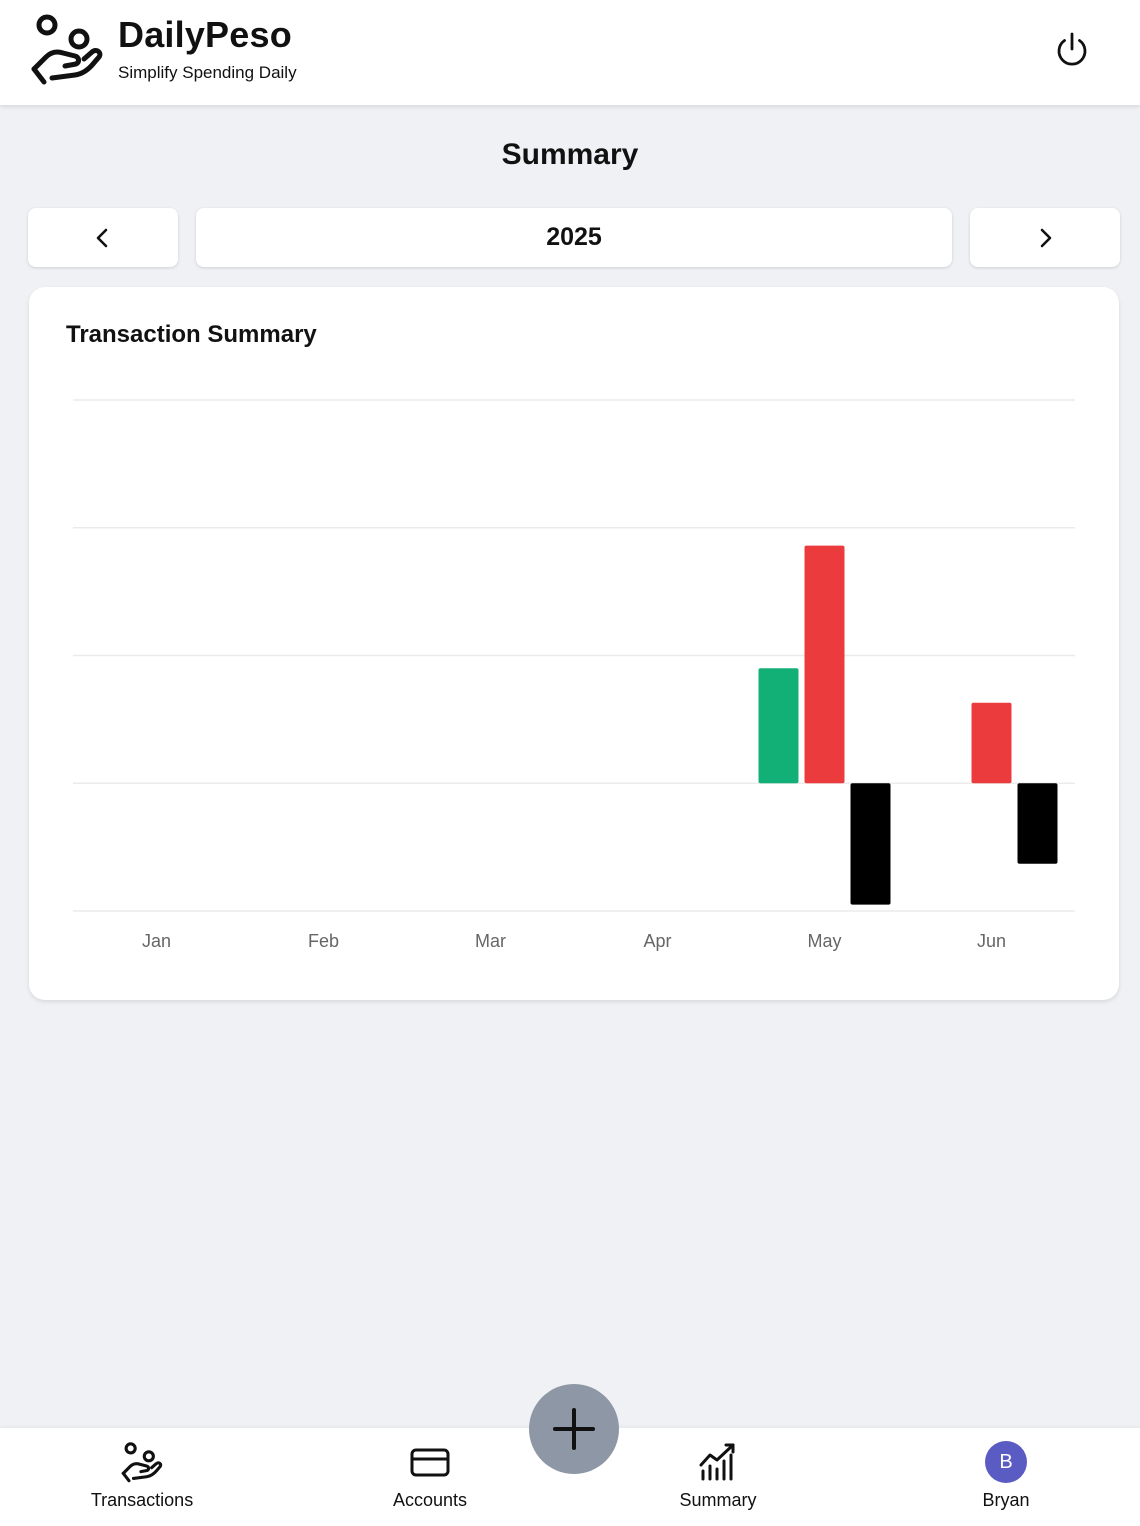 This screenshot has height=1526, width=1140. Describe the element at coordinates (718, 1500) in the screenshot. I see `nav-label: Summary` at that location.